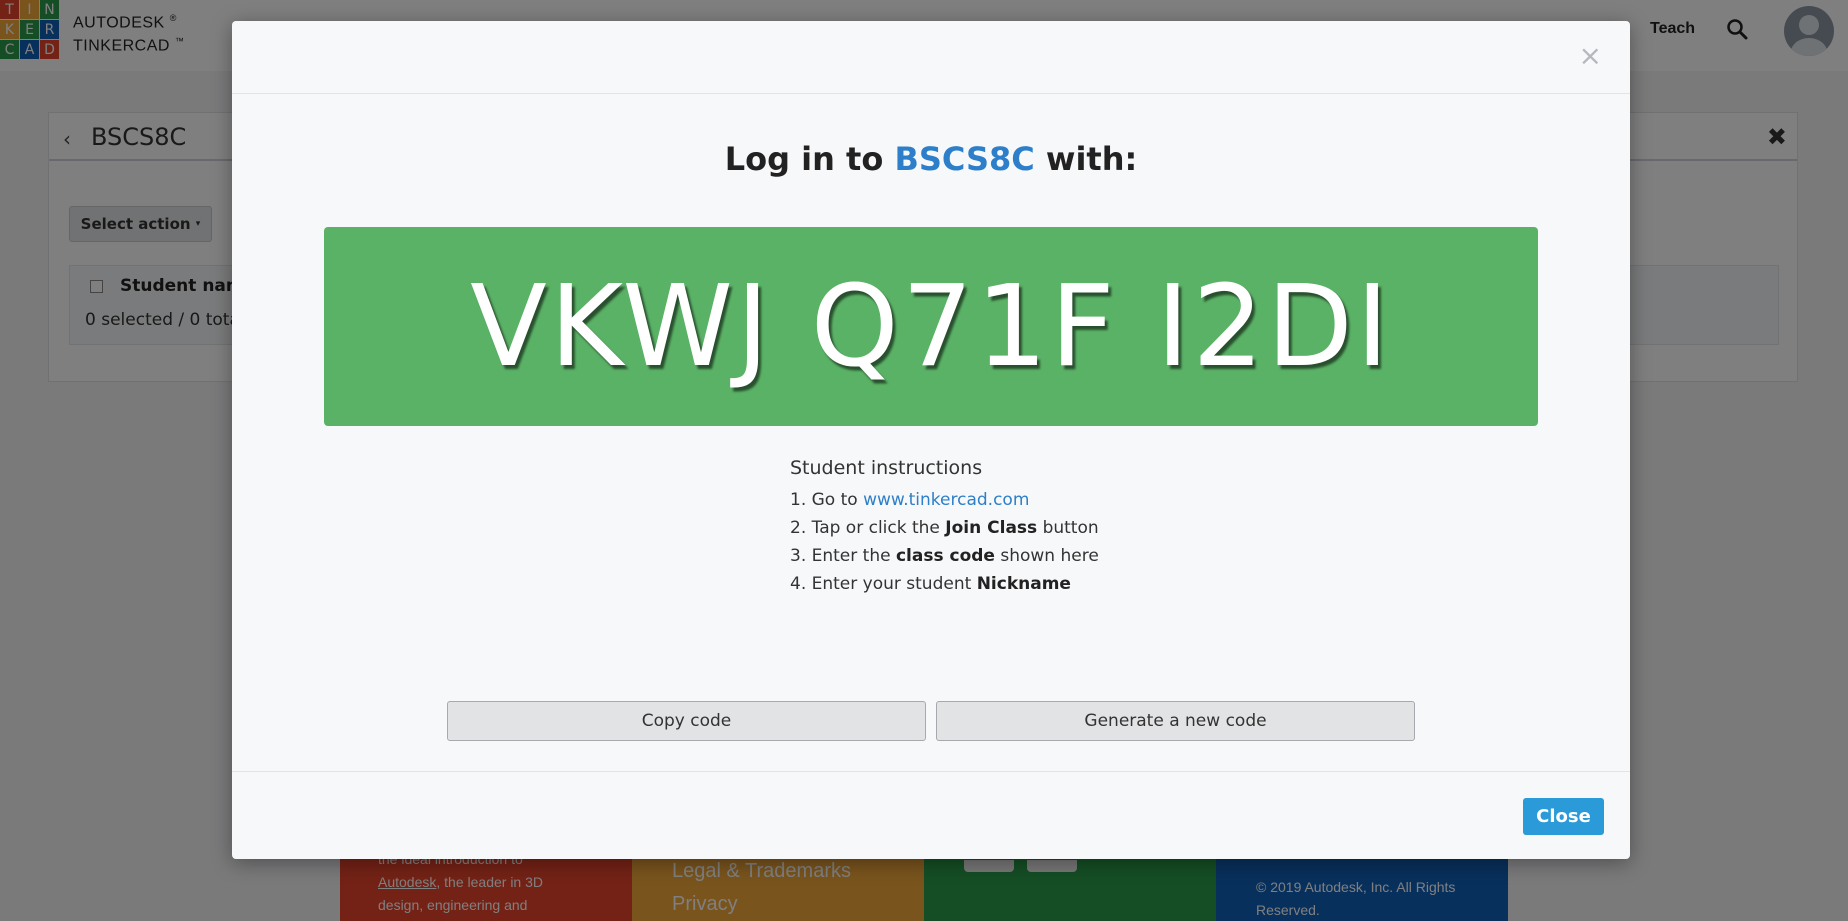  Describe the element at coordinates (931, 771) in the screenshot. I see `modal-footer-divider` at that location.